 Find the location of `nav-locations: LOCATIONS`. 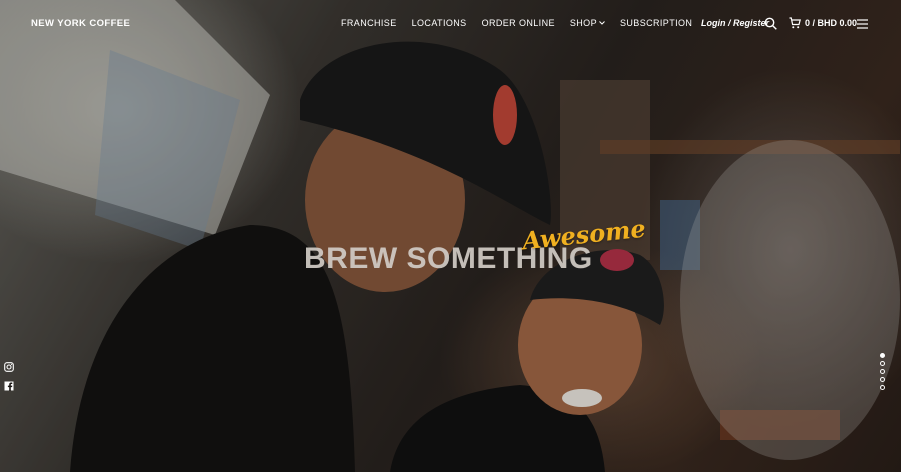

nav-locations: LOCATIONS is located at coordinates (439, 23).